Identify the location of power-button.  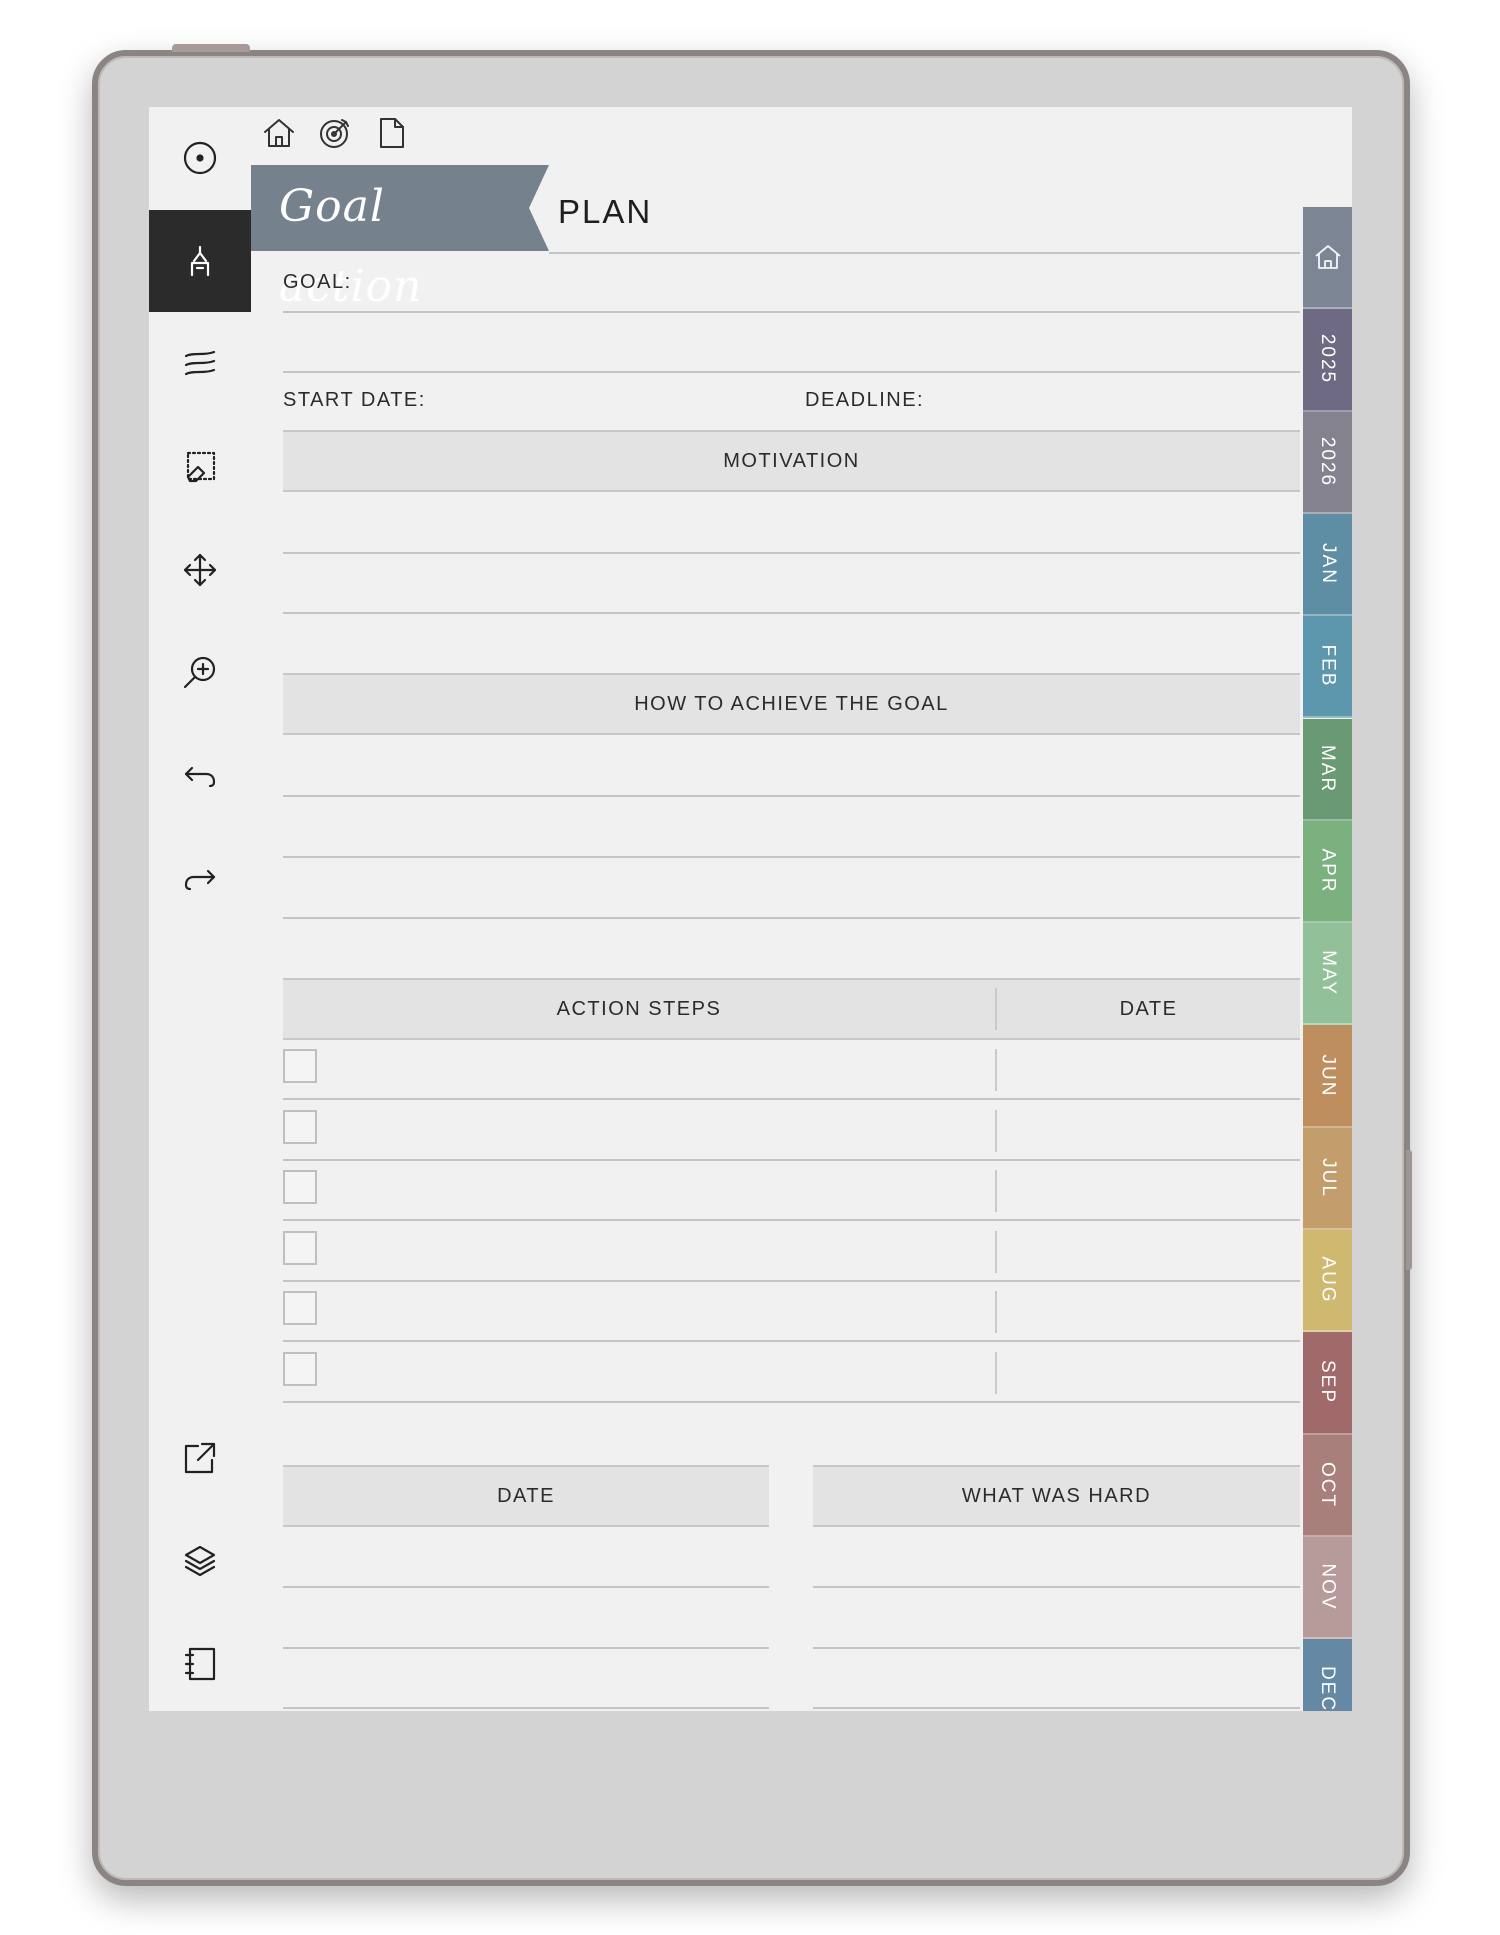
(211, 48).